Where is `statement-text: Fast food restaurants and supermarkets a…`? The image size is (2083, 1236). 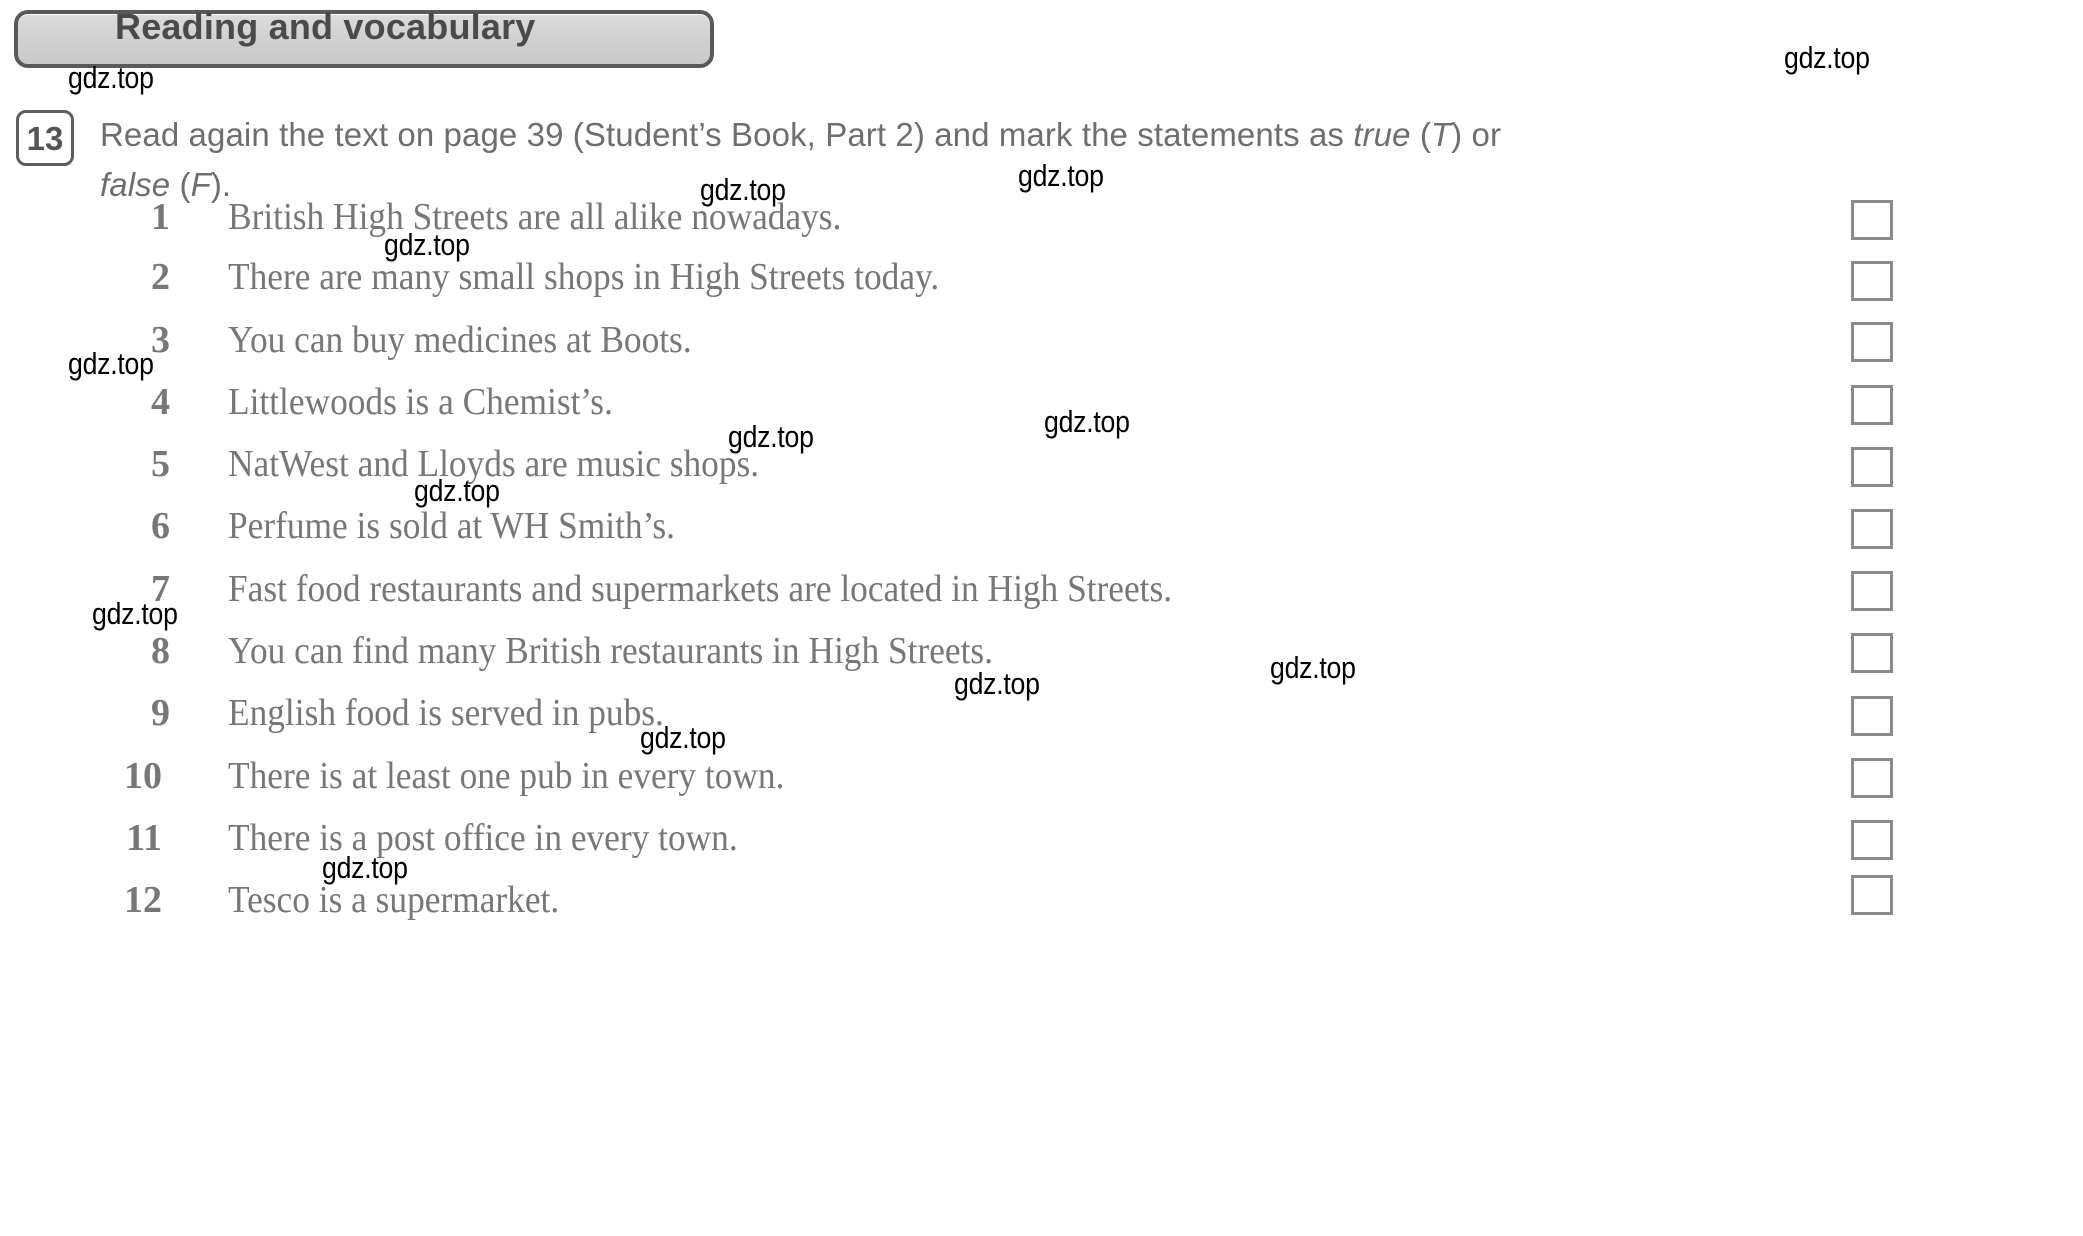
statement-text: Fast food restaurants and supermarkets a… is located at coordinates (700, 589).